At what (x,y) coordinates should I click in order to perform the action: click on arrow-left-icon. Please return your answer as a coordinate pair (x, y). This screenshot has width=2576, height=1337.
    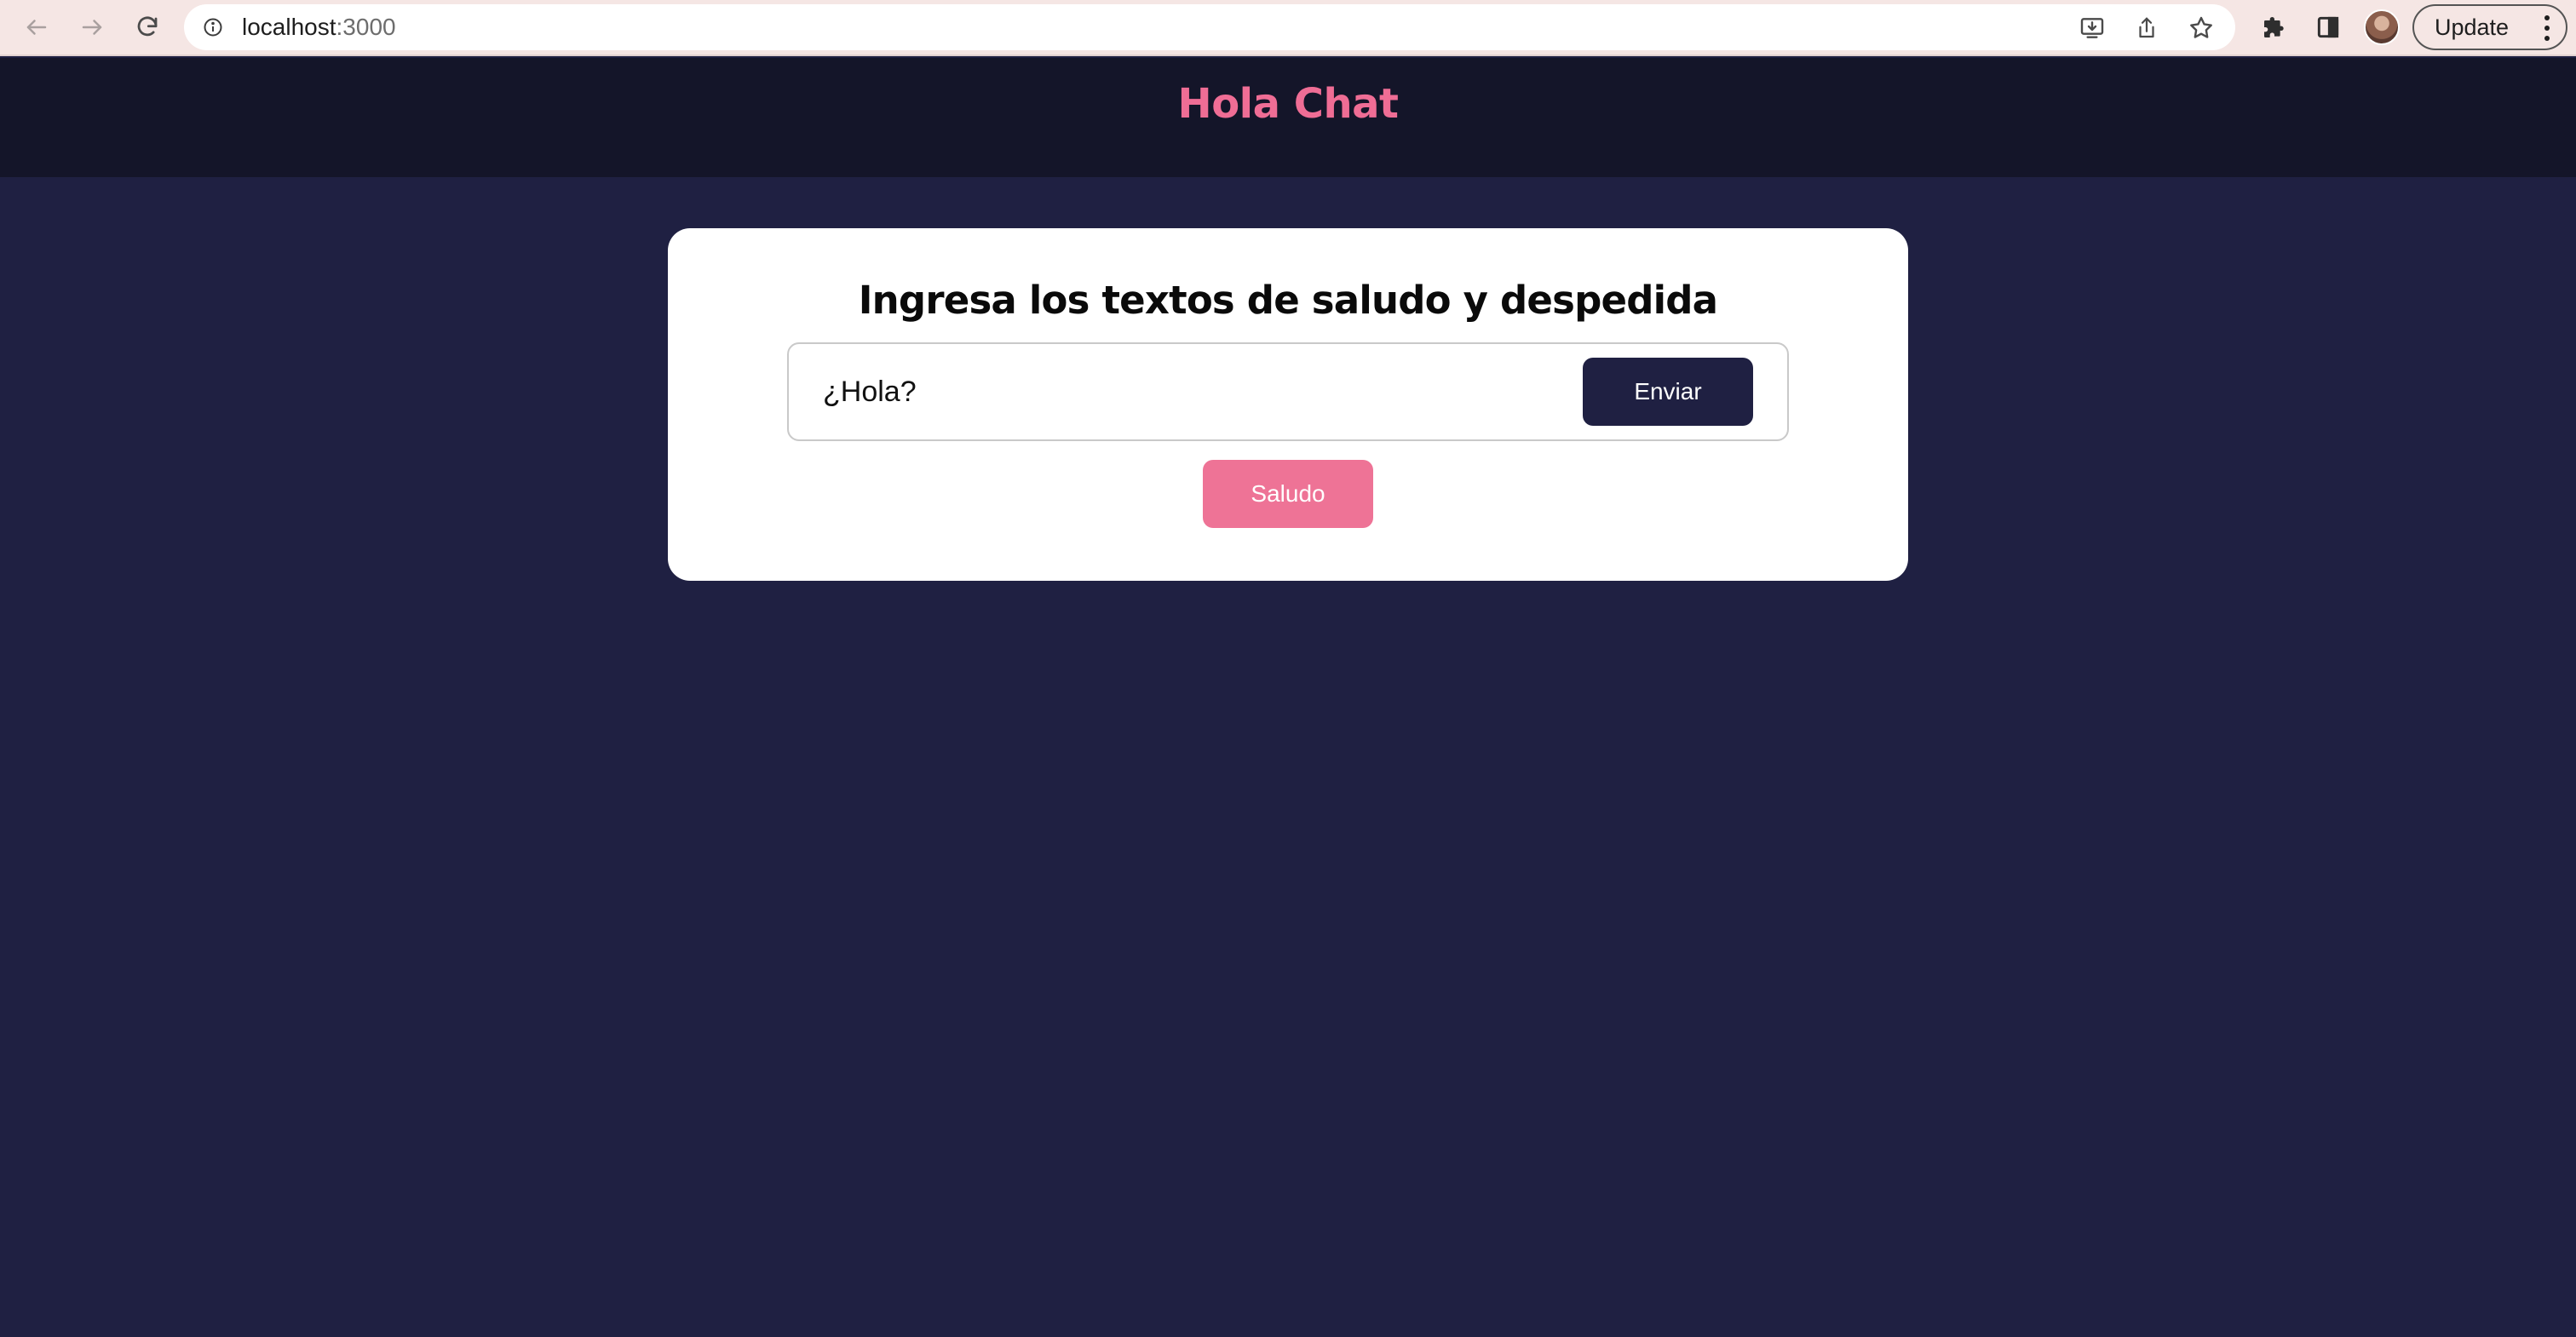
    Looking at the image, I should click on (36, 28).